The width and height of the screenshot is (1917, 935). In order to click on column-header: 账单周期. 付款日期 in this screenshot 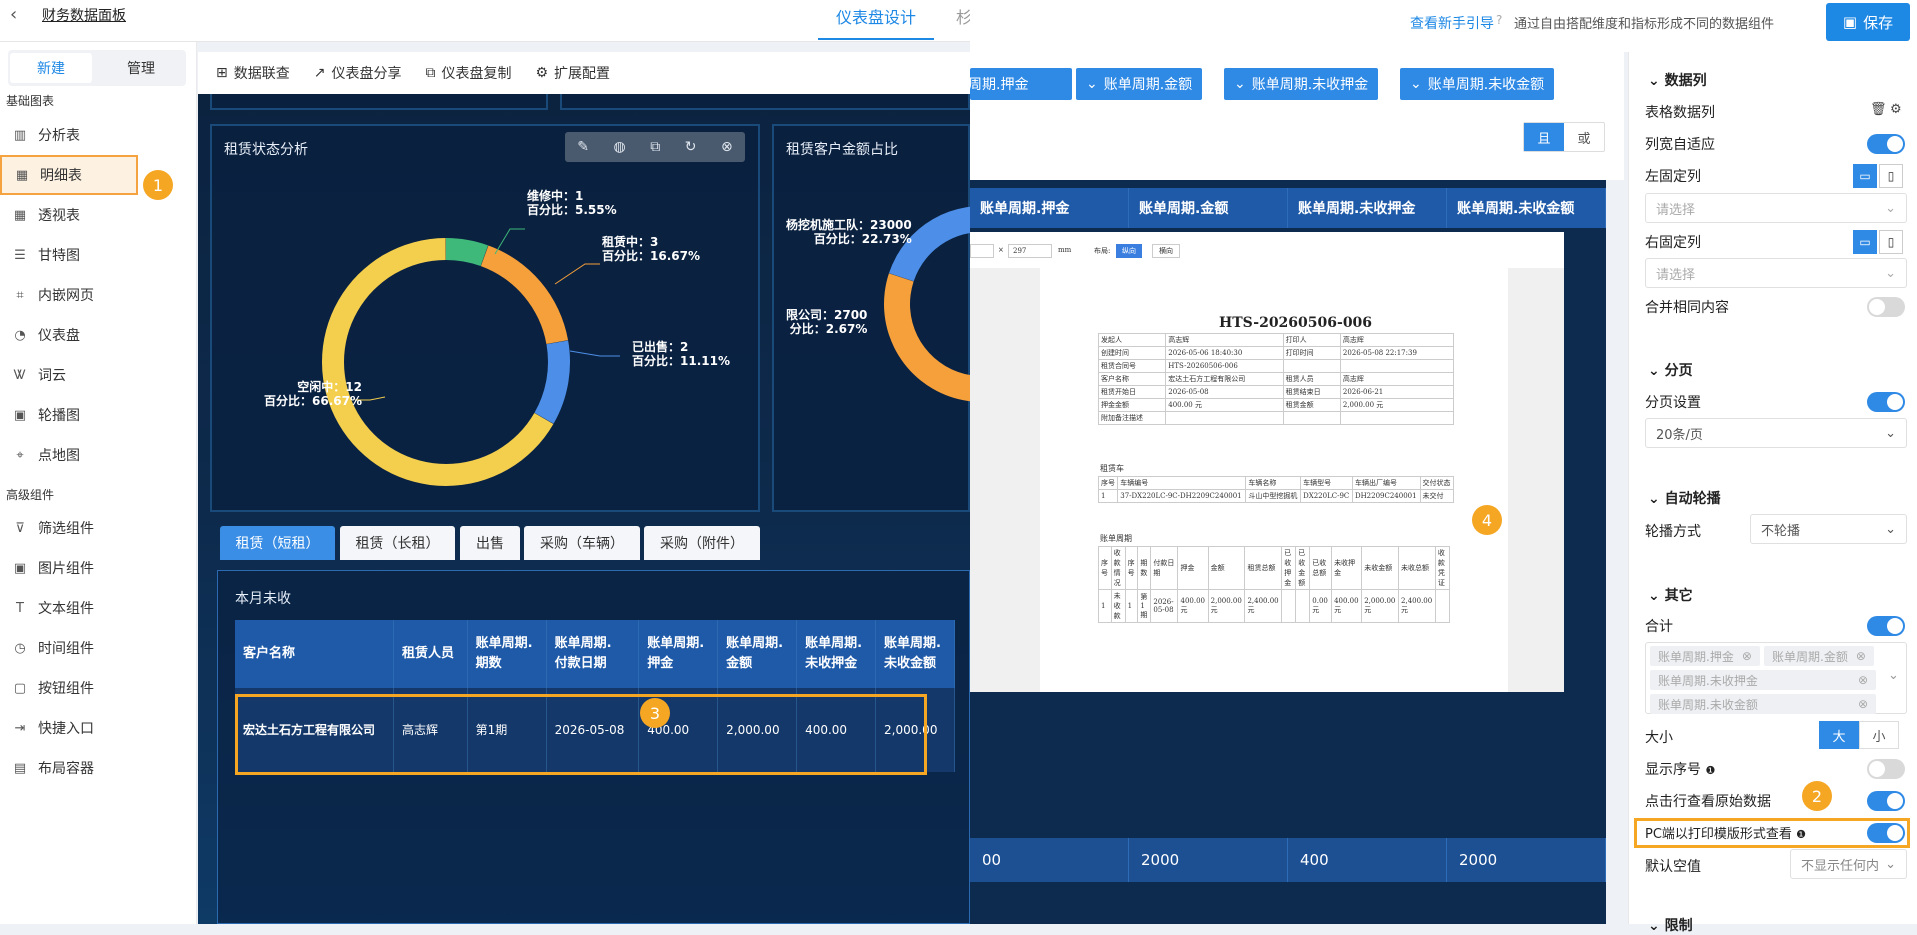, I will do `click(593, 654)`.